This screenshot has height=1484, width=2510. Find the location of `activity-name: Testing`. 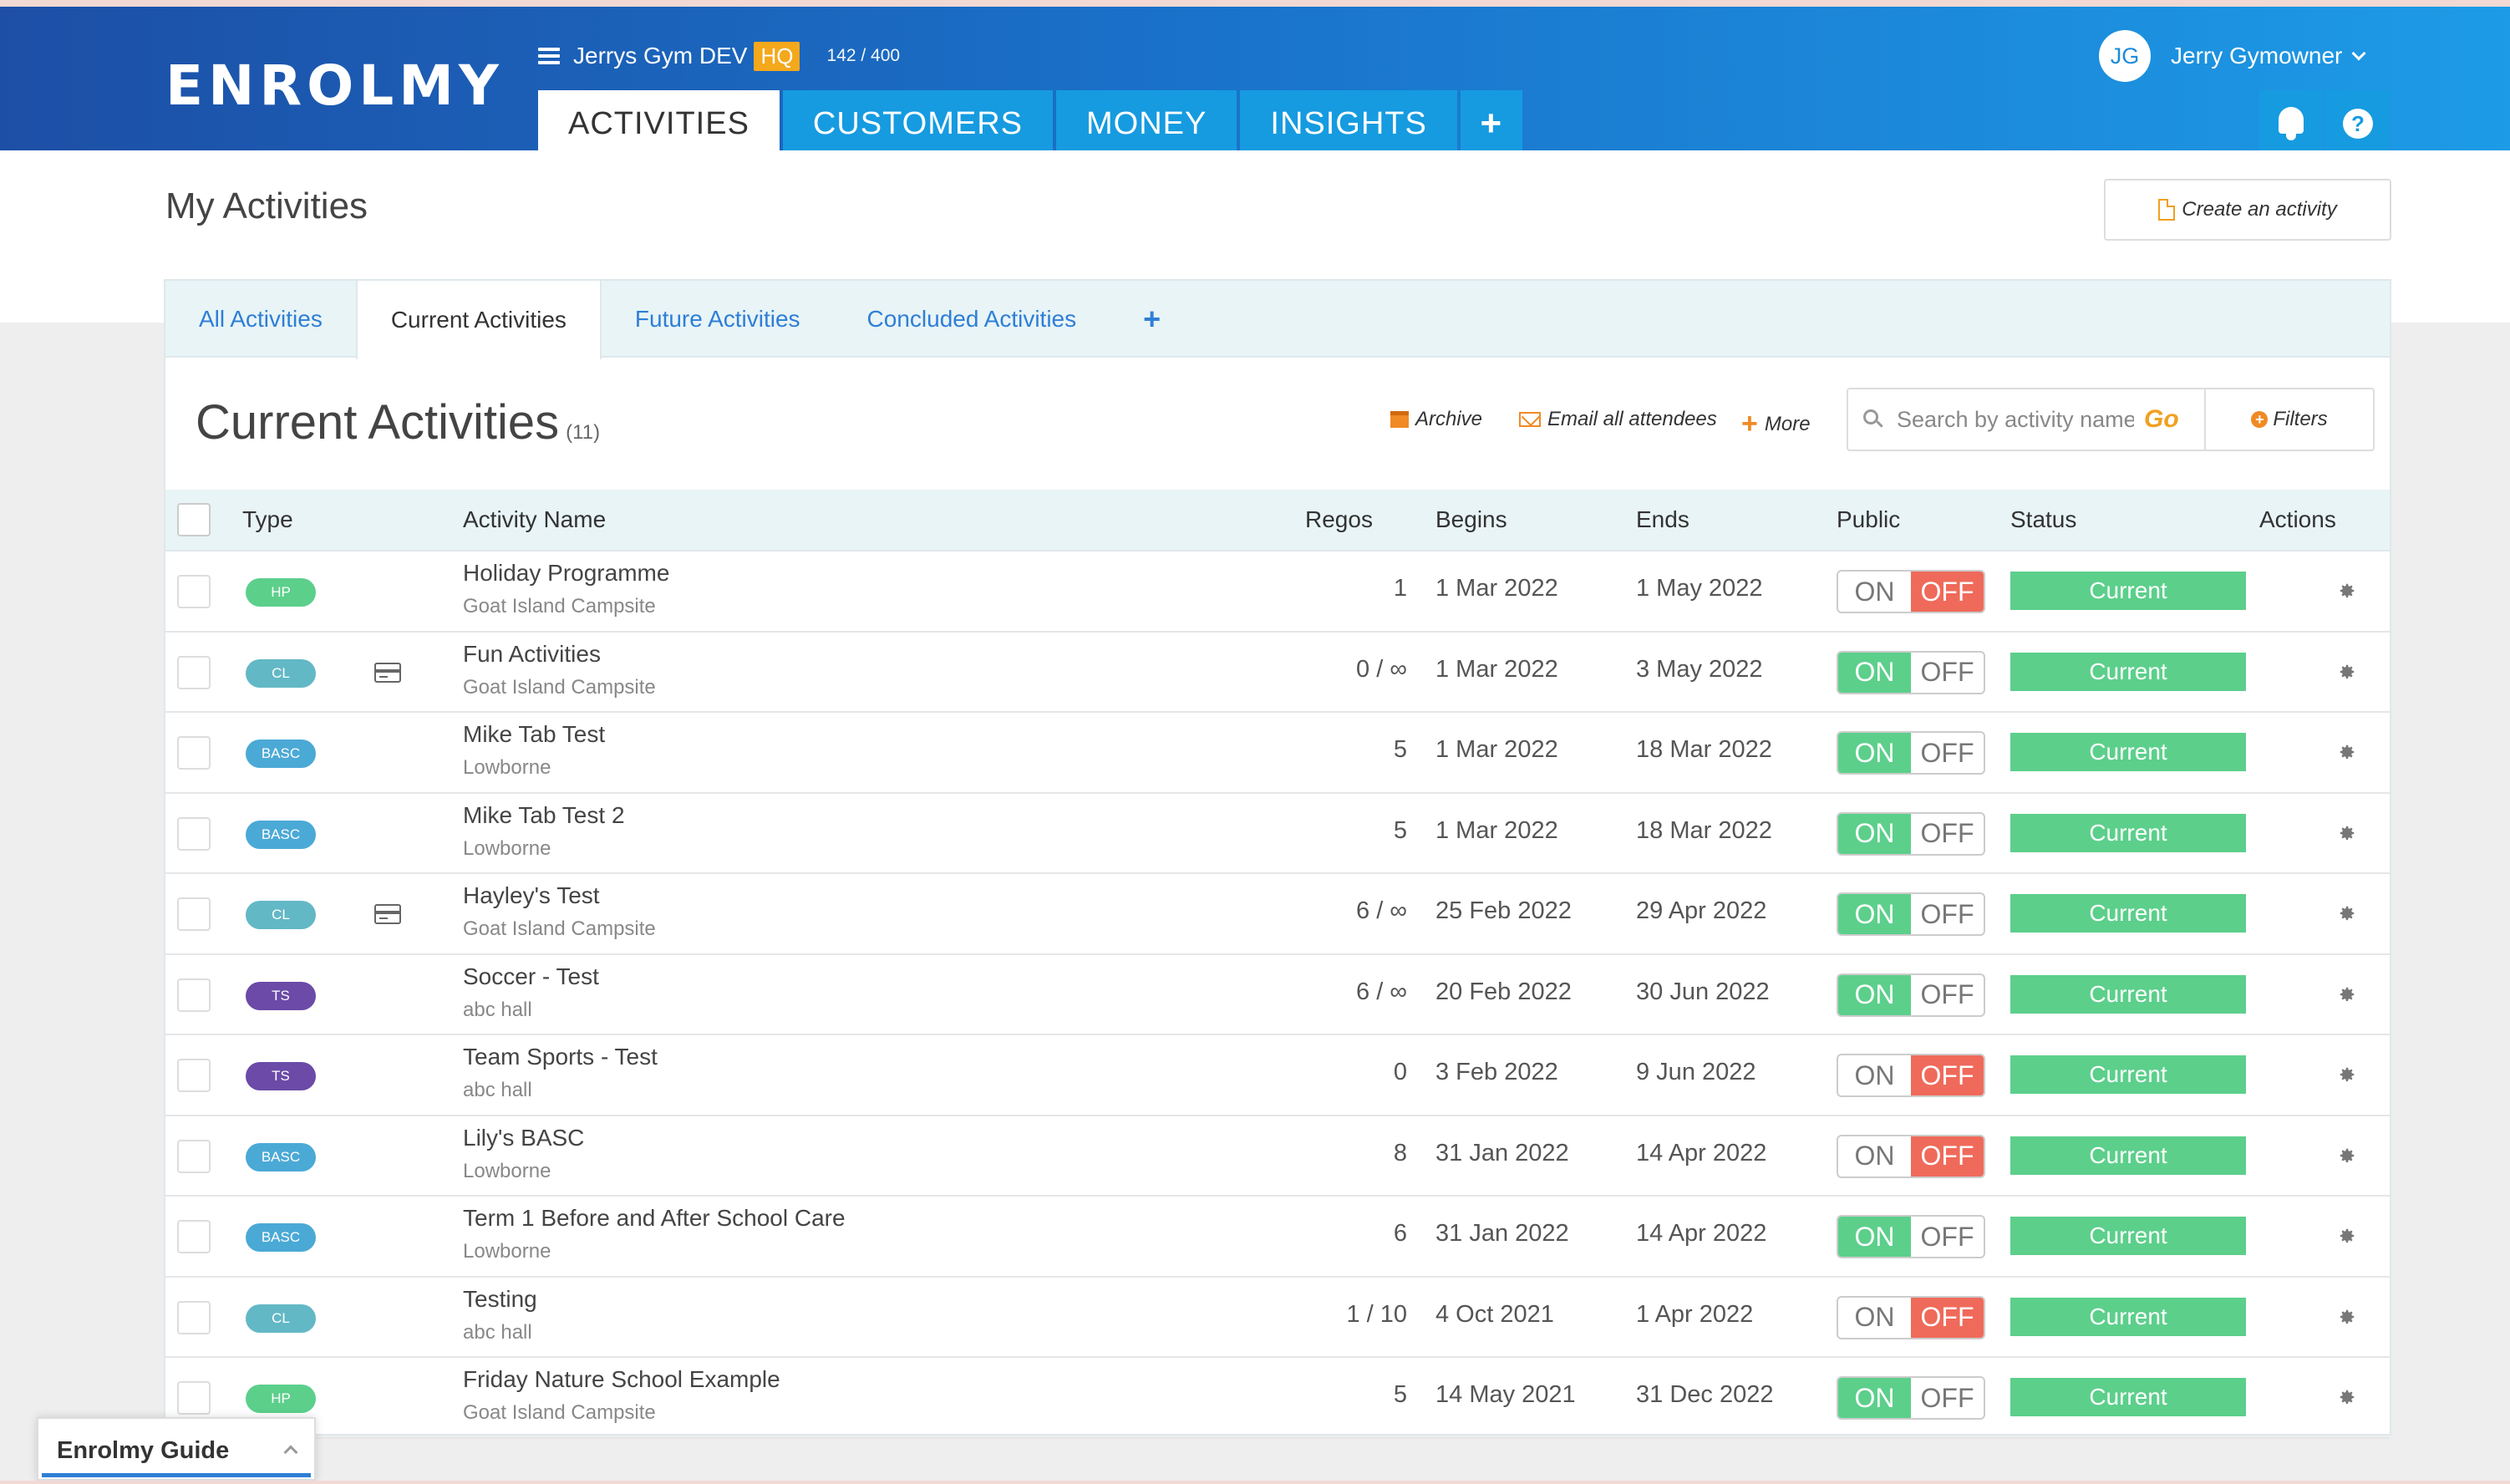

activity-name: Testing is located at coordinates (500, 1299).